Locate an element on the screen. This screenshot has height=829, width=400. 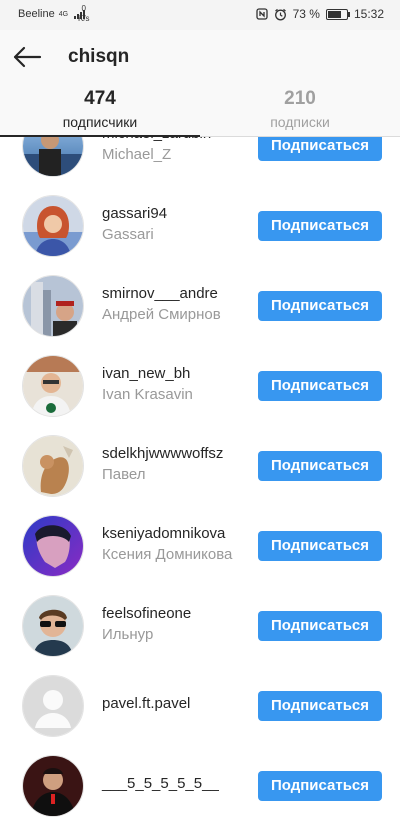
list-item: ivan_new_bh Ivan Krasavin Подписаться is located at coordinates (200, 376).